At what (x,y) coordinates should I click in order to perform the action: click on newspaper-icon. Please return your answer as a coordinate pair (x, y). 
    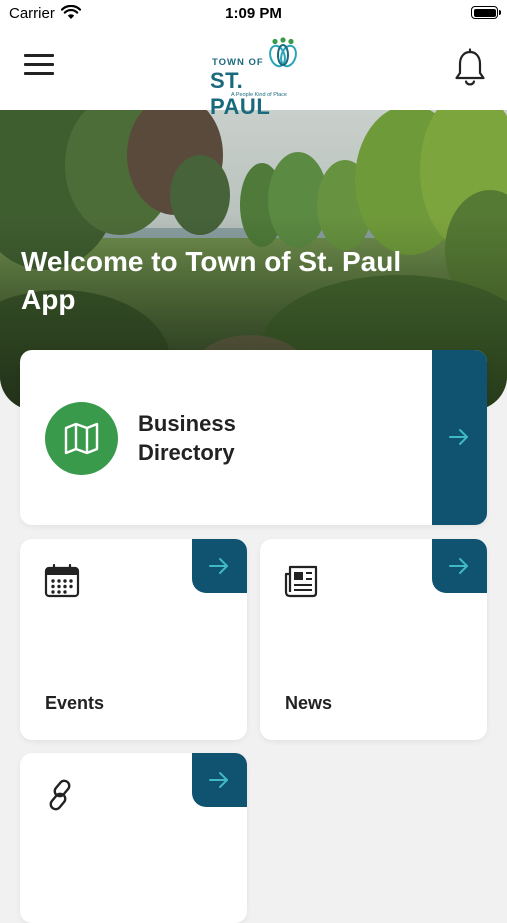
    Looking at the image, I should click on (301, 581).